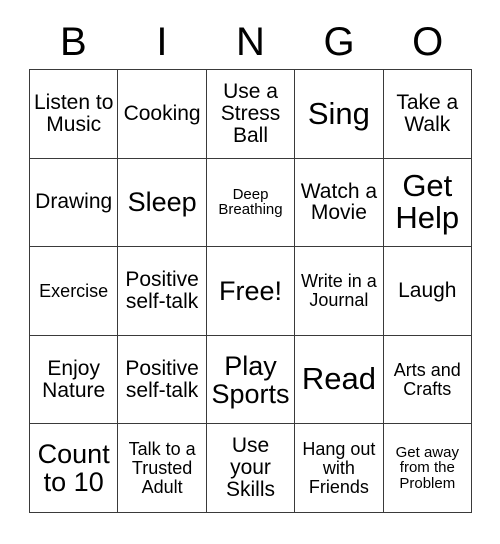  I want to click on bingo-cell-label: Drawing, so click(74, 202).